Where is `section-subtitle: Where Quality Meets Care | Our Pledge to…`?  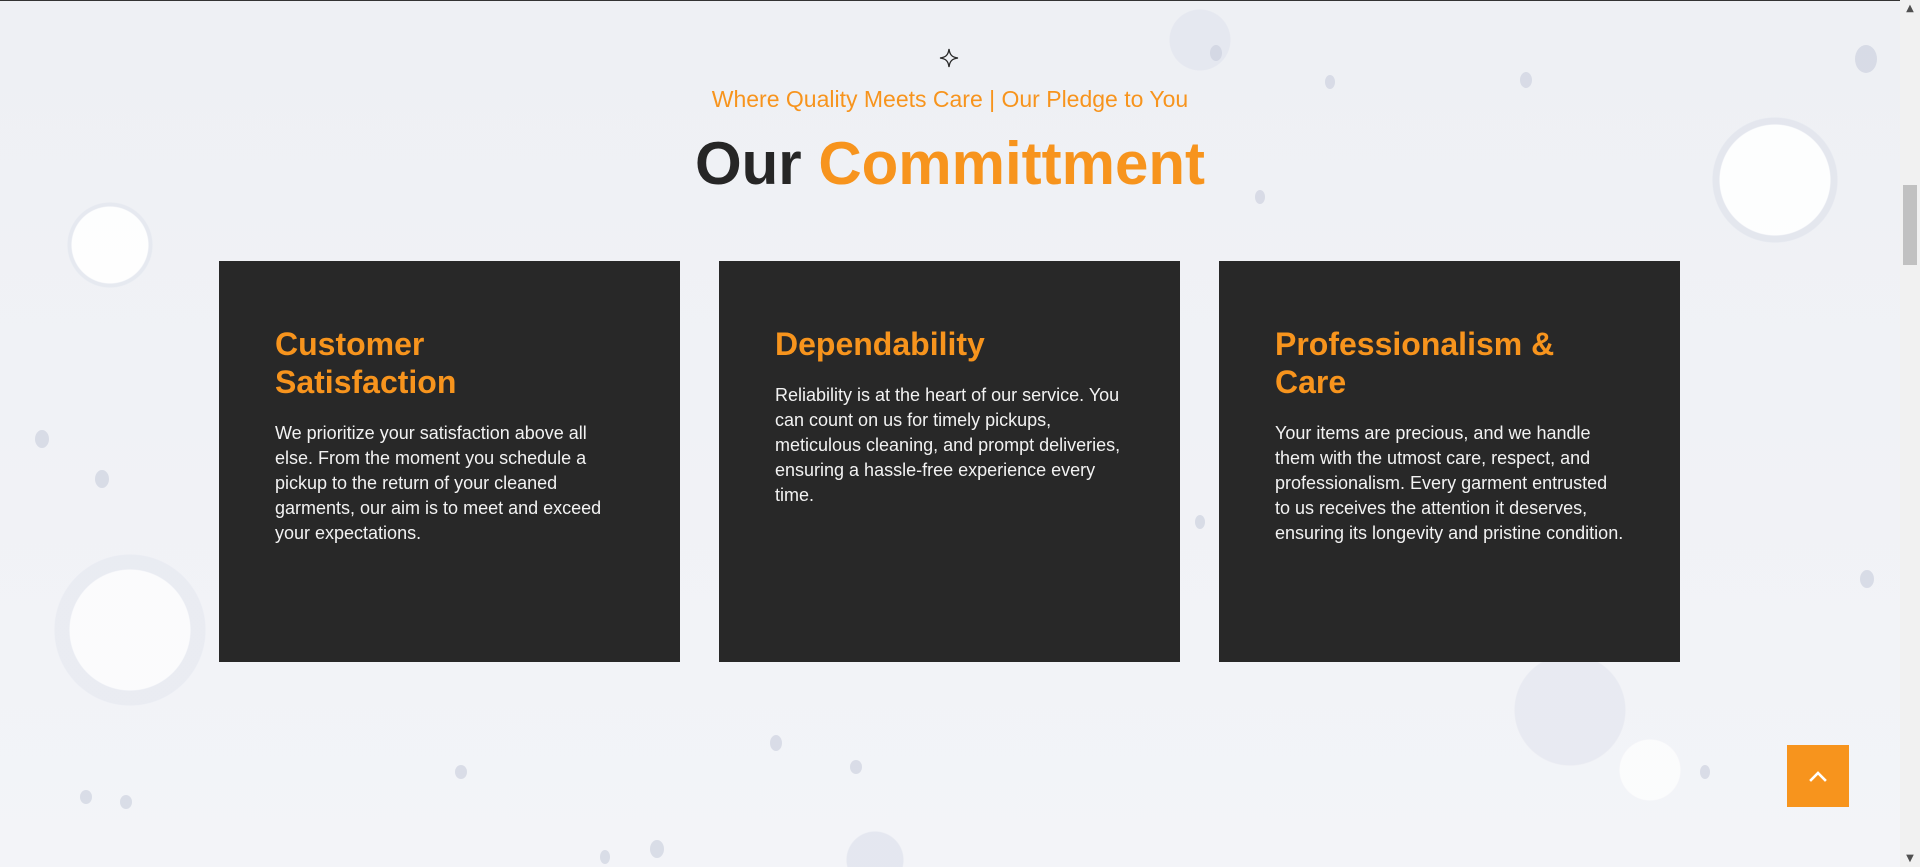 section-subtitle: Where Quality Meets Care | Our Pledge to… is located at coordinates (950, 99).